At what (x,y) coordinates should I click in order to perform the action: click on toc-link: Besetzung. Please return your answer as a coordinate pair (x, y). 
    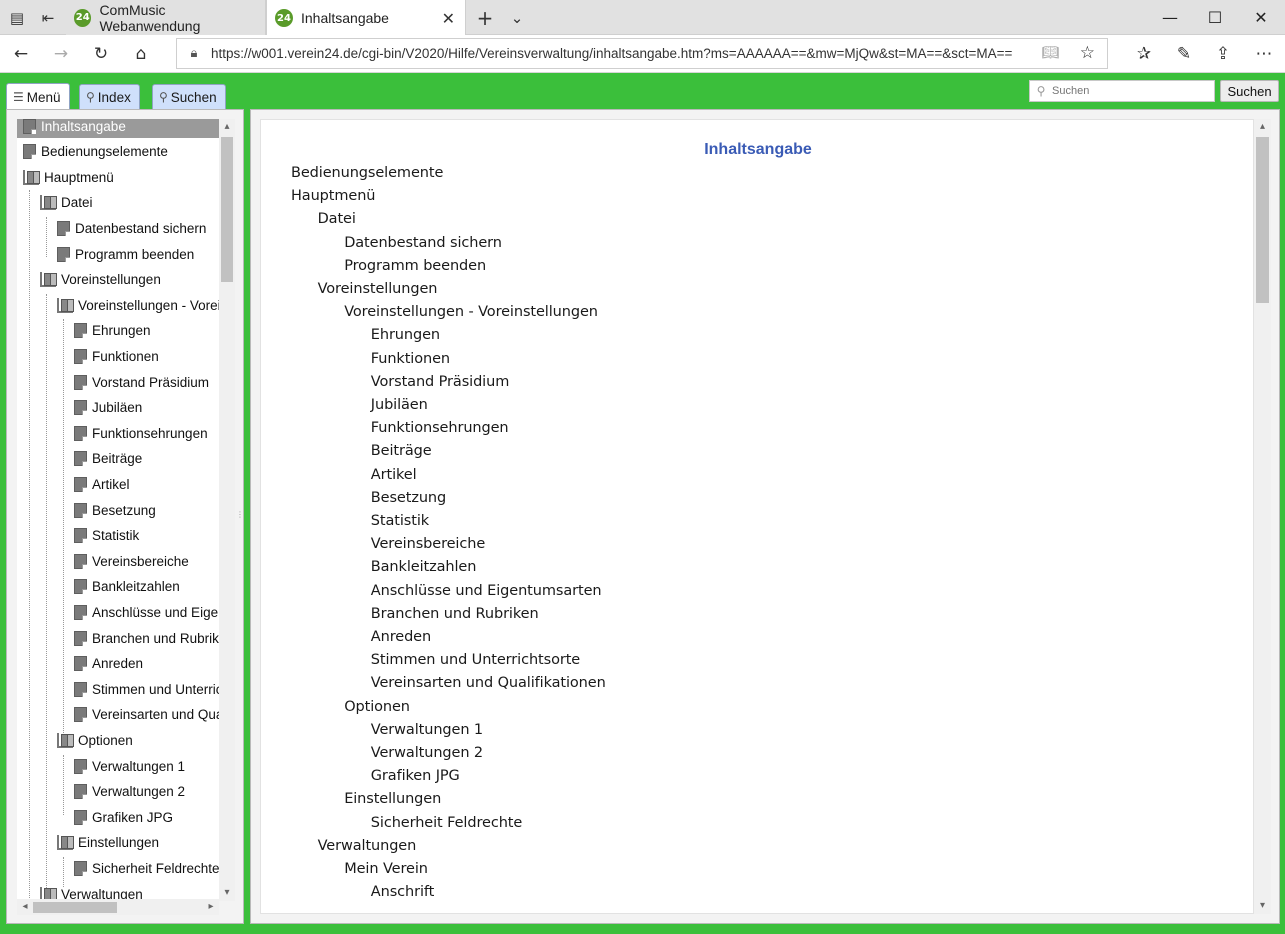
    Looking at the image, I should click on (408, 498).